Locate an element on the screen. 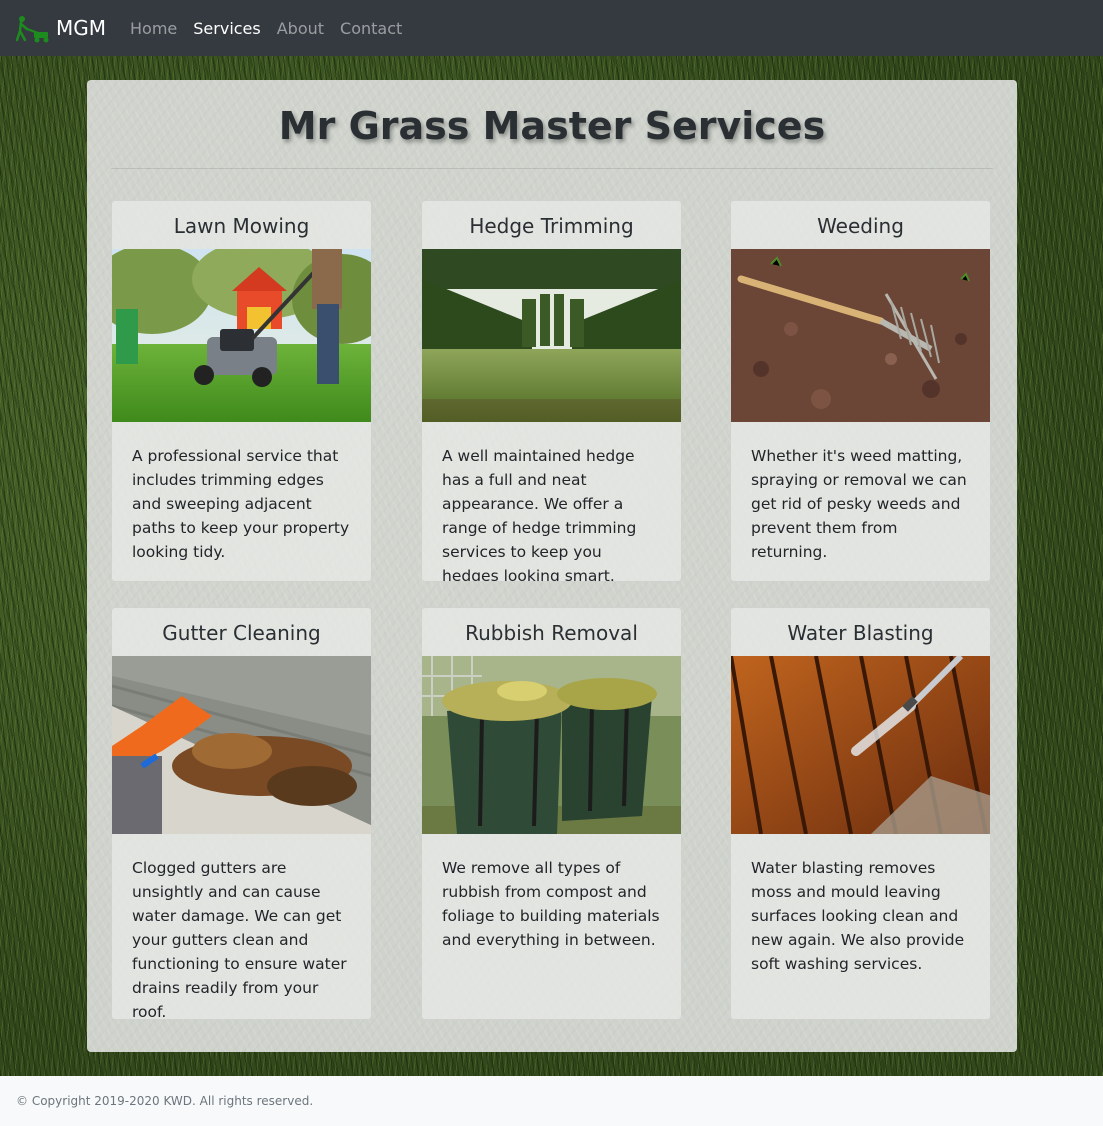 This screenshot has width=1103, height=1126. brand: MGM is located at coordinates (61, 28).